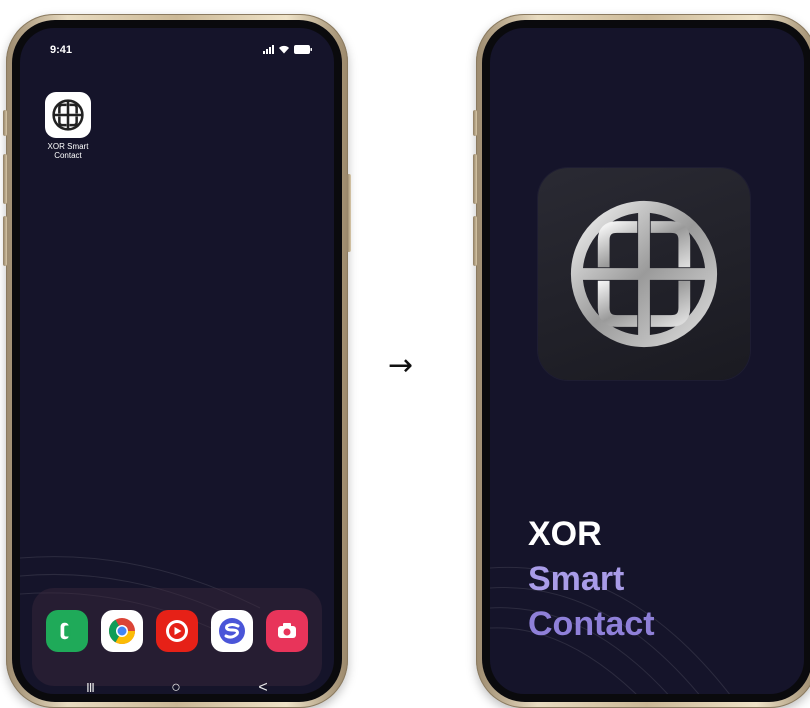 This screenshot has width=810, height=708. I want to click on splash-title-line-3: Contact, so click(591, 624).